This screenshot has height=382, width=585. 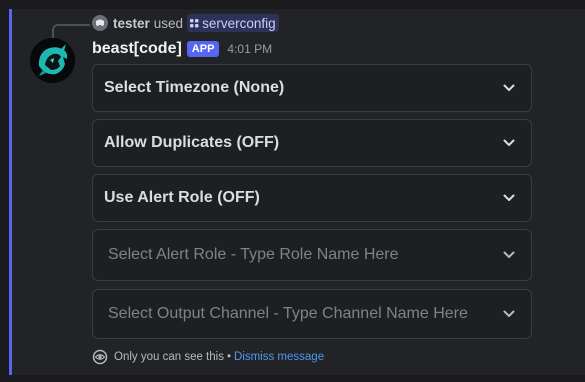 What do you see at coordinates (312, 88) in the screenshot?
I see `timezone-select: Select Timezone (None)` at bounding box center [312, 88].